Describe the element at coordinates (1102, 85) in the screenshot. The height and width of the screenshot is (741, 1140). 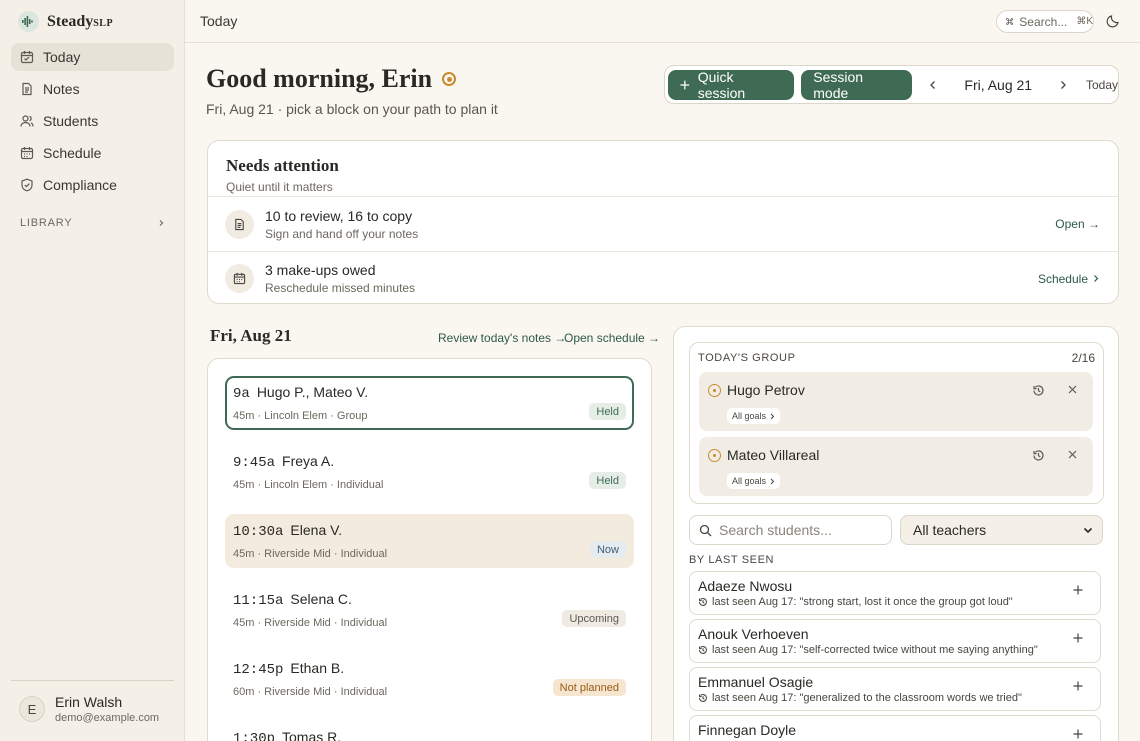
I see `today-button: Today` at that location.